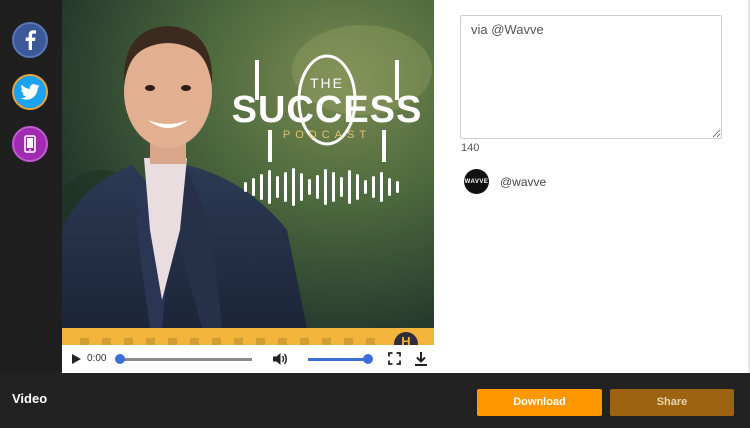  Describe the element at coordinates (183, 359) in the screenshot. I see `seek-bar` at that location.